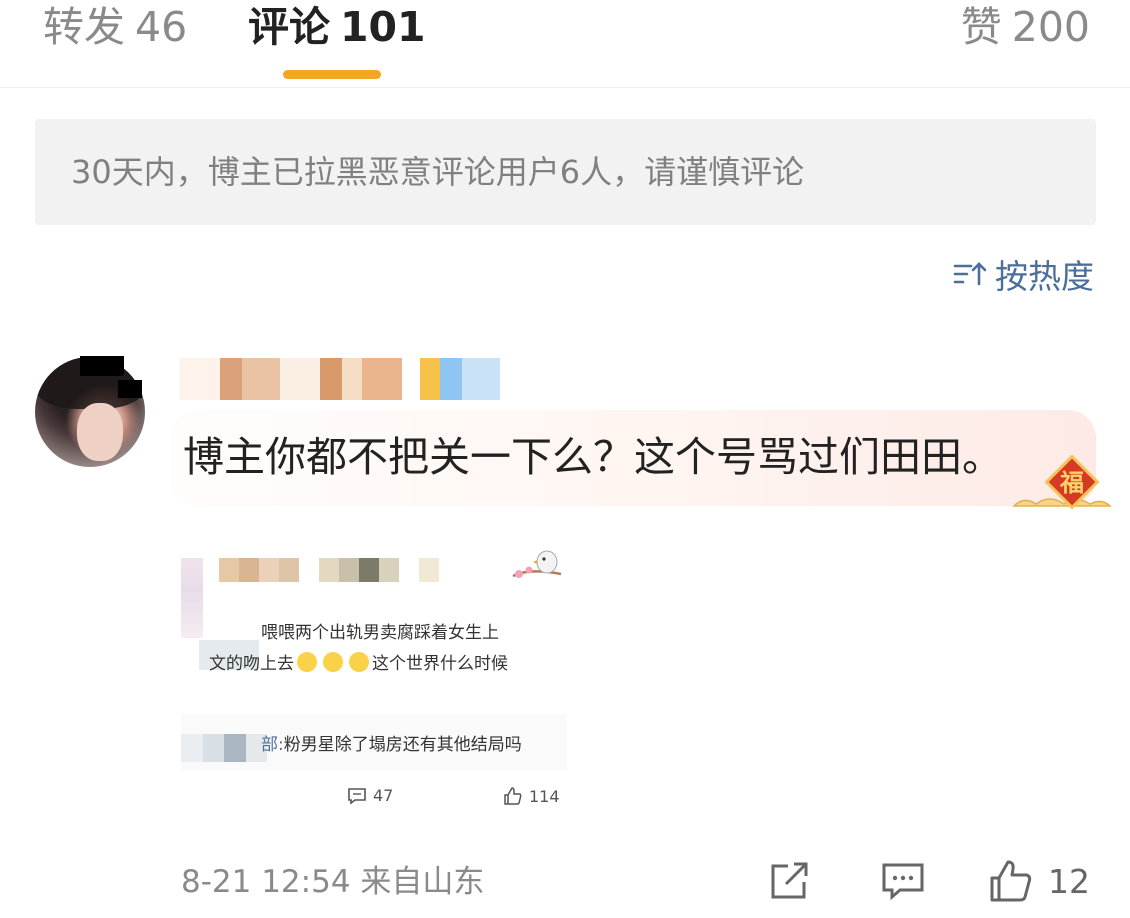 This screenshot has height=918, width=1130. I want to click on tab-repost-count: 46, so click(161, 27).